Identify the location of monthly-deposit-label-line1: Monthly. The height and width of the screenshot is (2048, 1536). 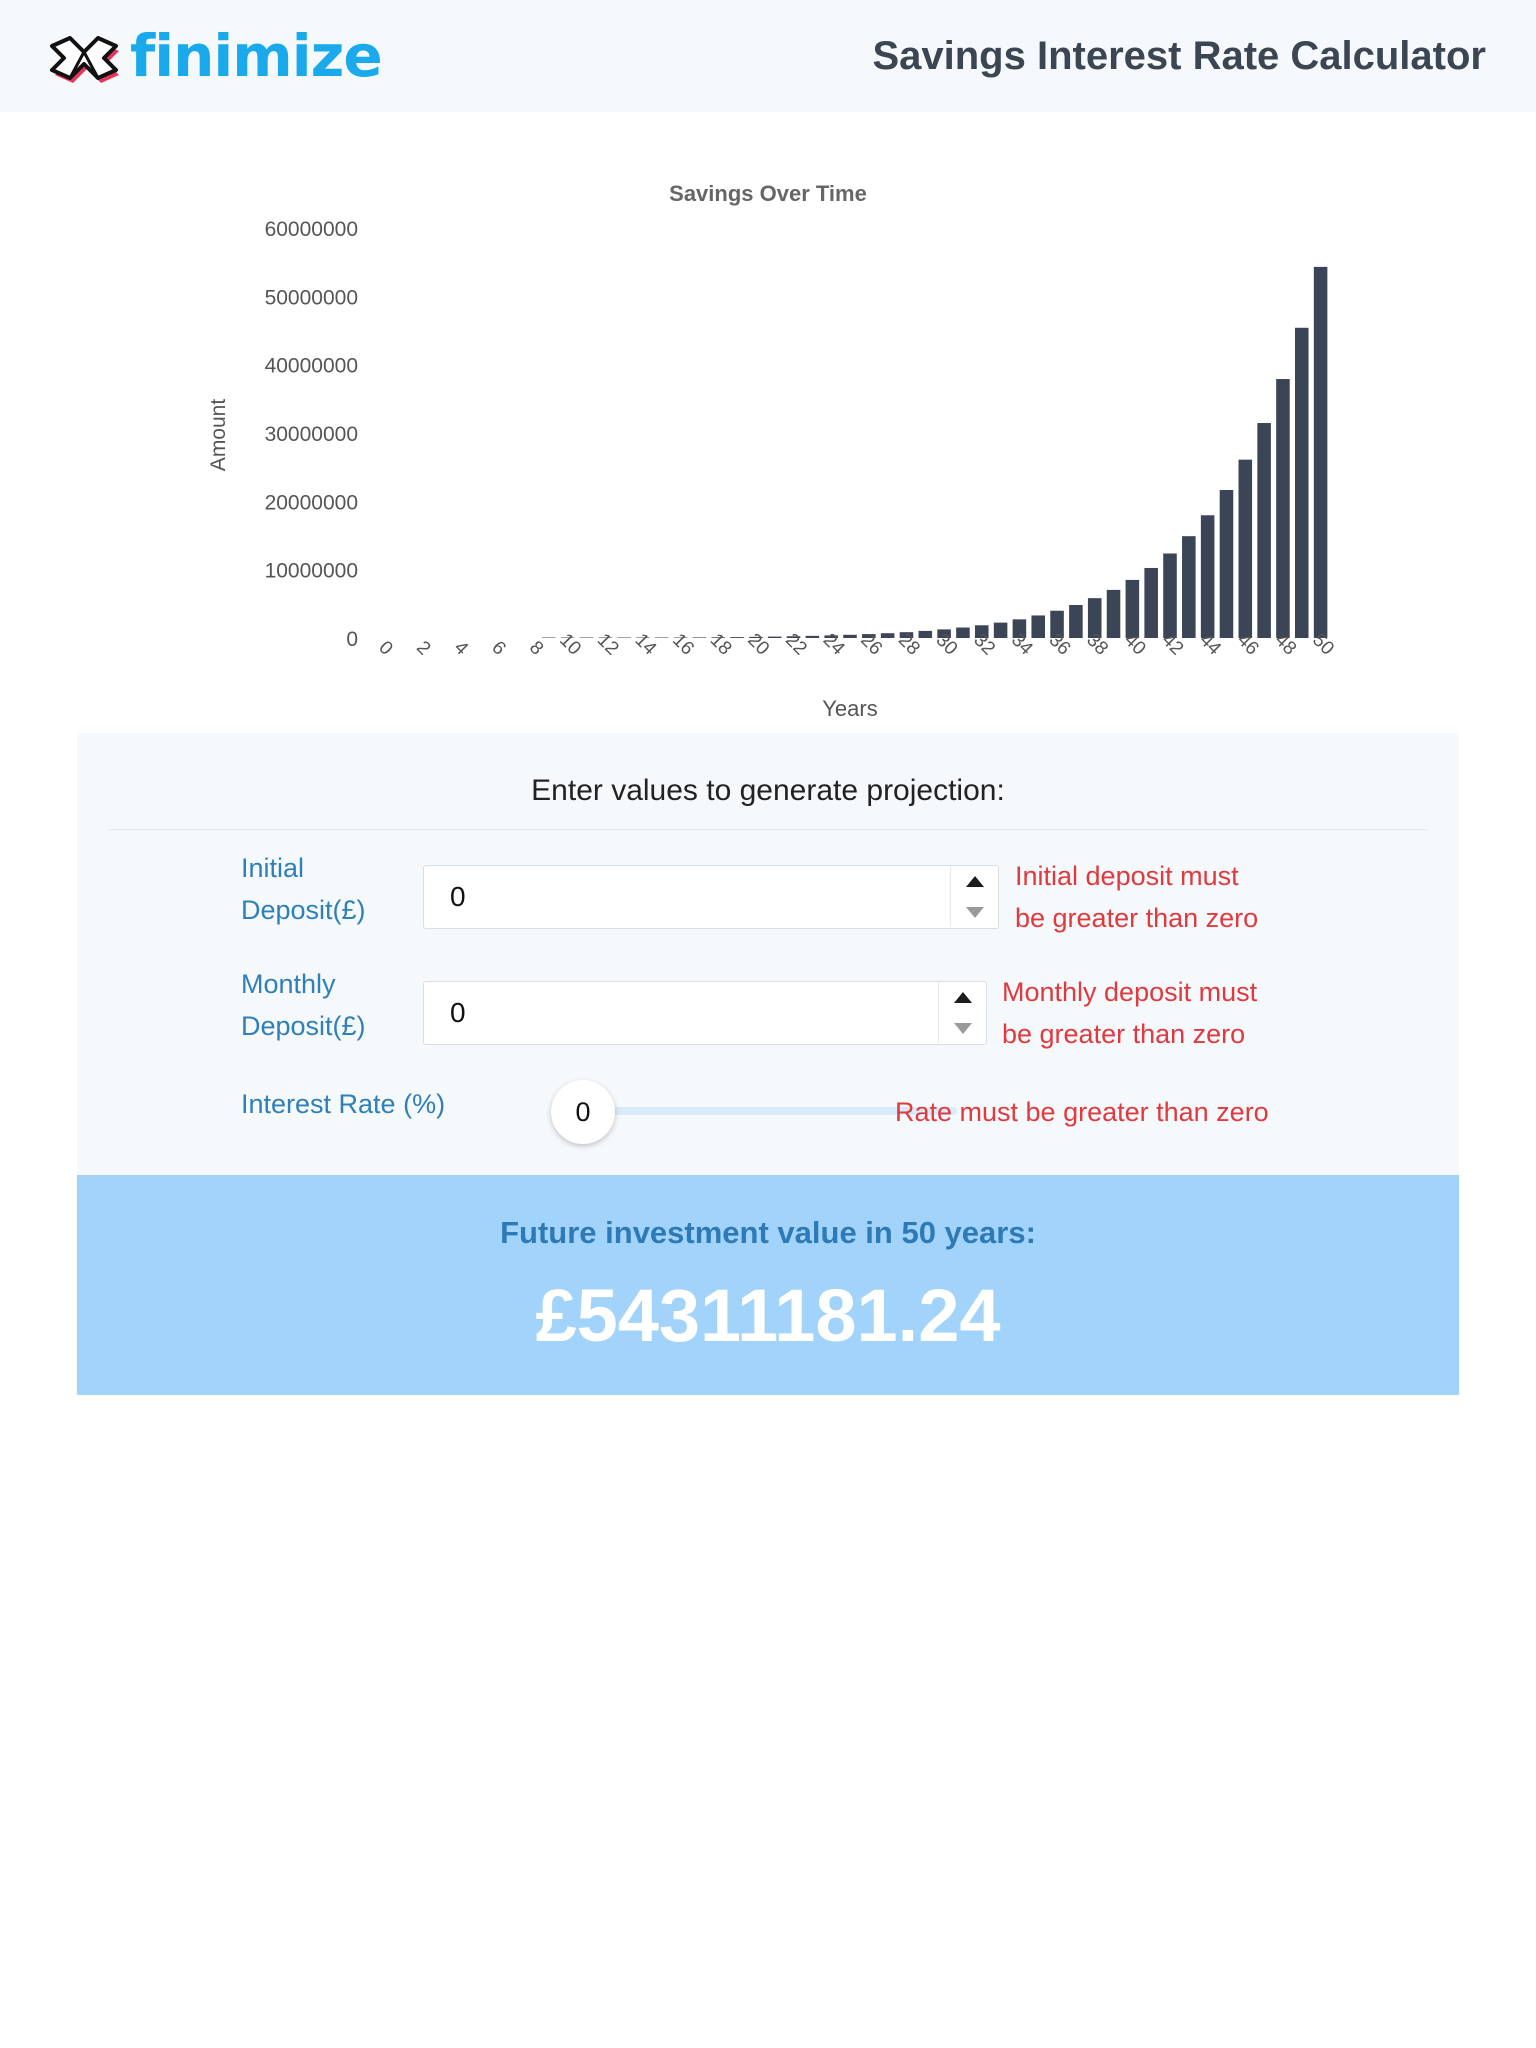
(288, 984).